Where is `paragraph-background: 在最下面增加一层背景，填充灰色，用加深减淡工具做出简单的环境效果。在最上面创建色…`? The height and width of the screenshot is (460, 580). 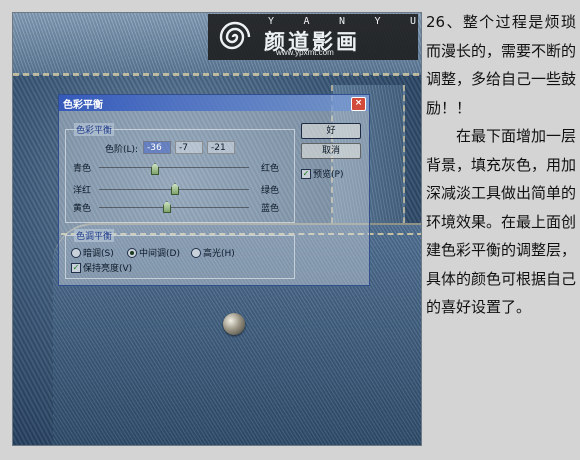 paragraph-background: 在最下面增加一层背景，填充灰色，用加深减淡工具做出简单的环境效果。在最上面创建色… is located at coordinates (501, 221).